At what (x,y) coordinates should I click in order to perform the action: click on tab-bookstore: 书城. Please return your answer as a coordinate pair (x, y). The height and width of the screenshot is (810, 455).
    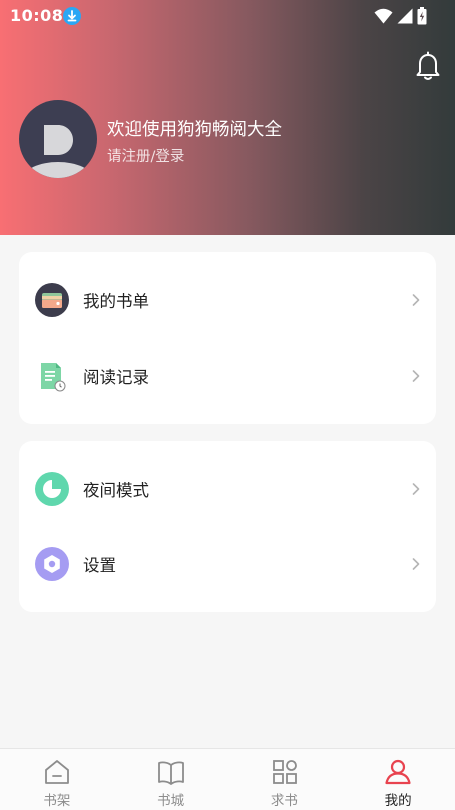
    Looking at the image, I should click on (171, 779).